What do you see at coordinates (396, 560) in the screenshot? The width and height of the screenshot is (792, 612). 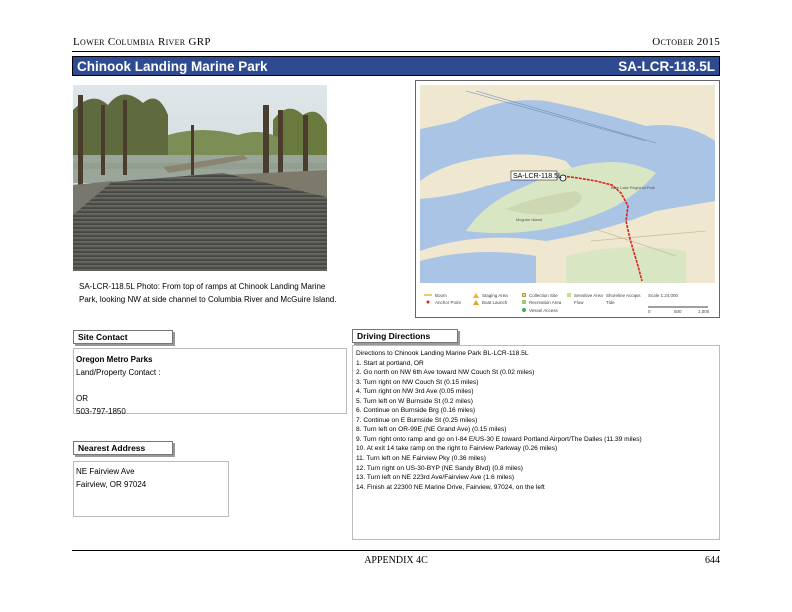 I see `footer-appendix: APPENDIX 4C` at bounding box center [396, 560].